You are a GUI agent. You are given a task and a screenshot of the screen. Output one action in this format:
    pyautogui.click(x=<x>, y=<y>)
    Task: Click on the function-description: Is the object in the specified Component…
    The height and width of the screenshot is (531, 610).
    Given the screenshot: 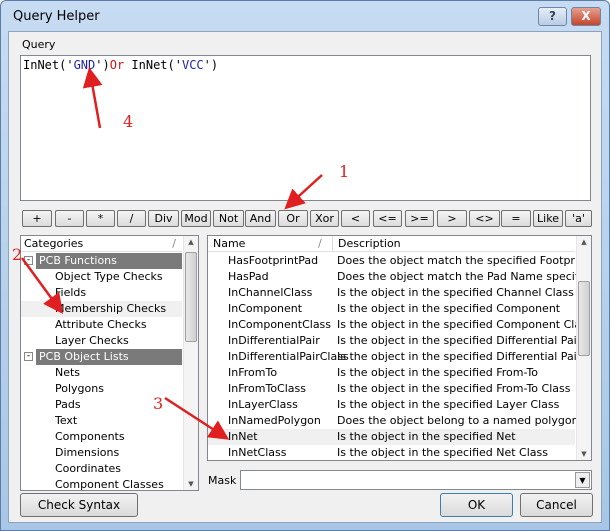 What is the action you would take?
    pyautogui.click(x=464, y=324)
    